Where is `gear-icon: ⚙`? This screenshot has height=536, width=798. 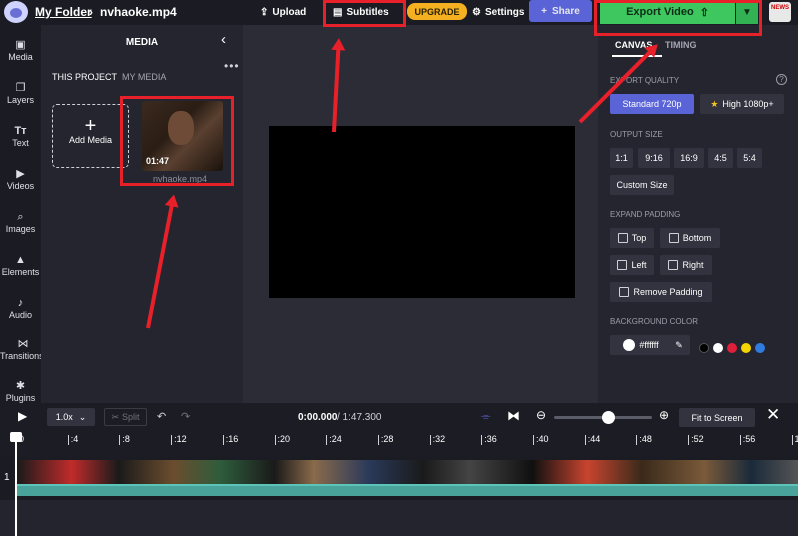 gear-icon: ⚙ is located at coordinates (476, 12).